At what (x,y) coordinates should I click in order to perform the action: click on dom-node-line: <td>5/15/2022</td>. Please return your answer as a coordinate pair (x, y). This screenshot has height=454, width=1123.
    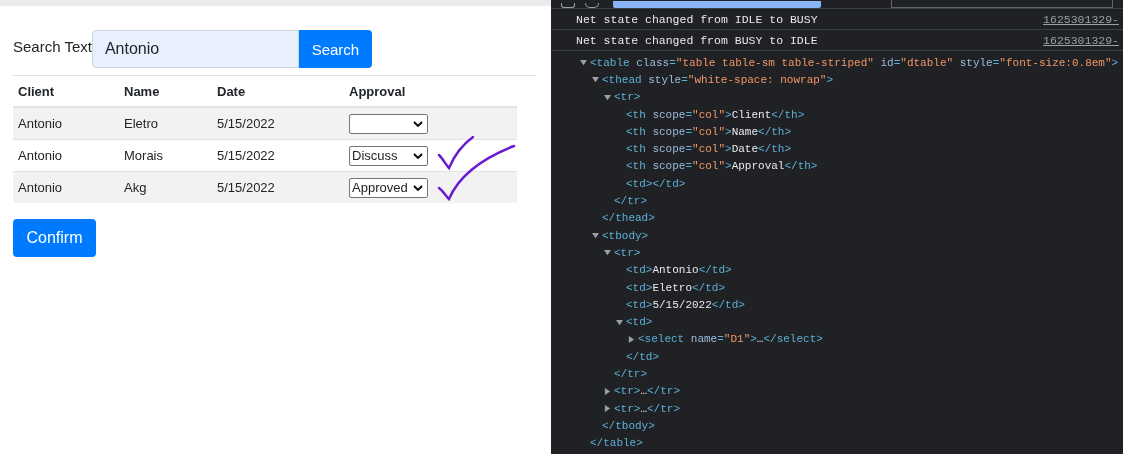
    Looking at the image, I should click on (685, 304).